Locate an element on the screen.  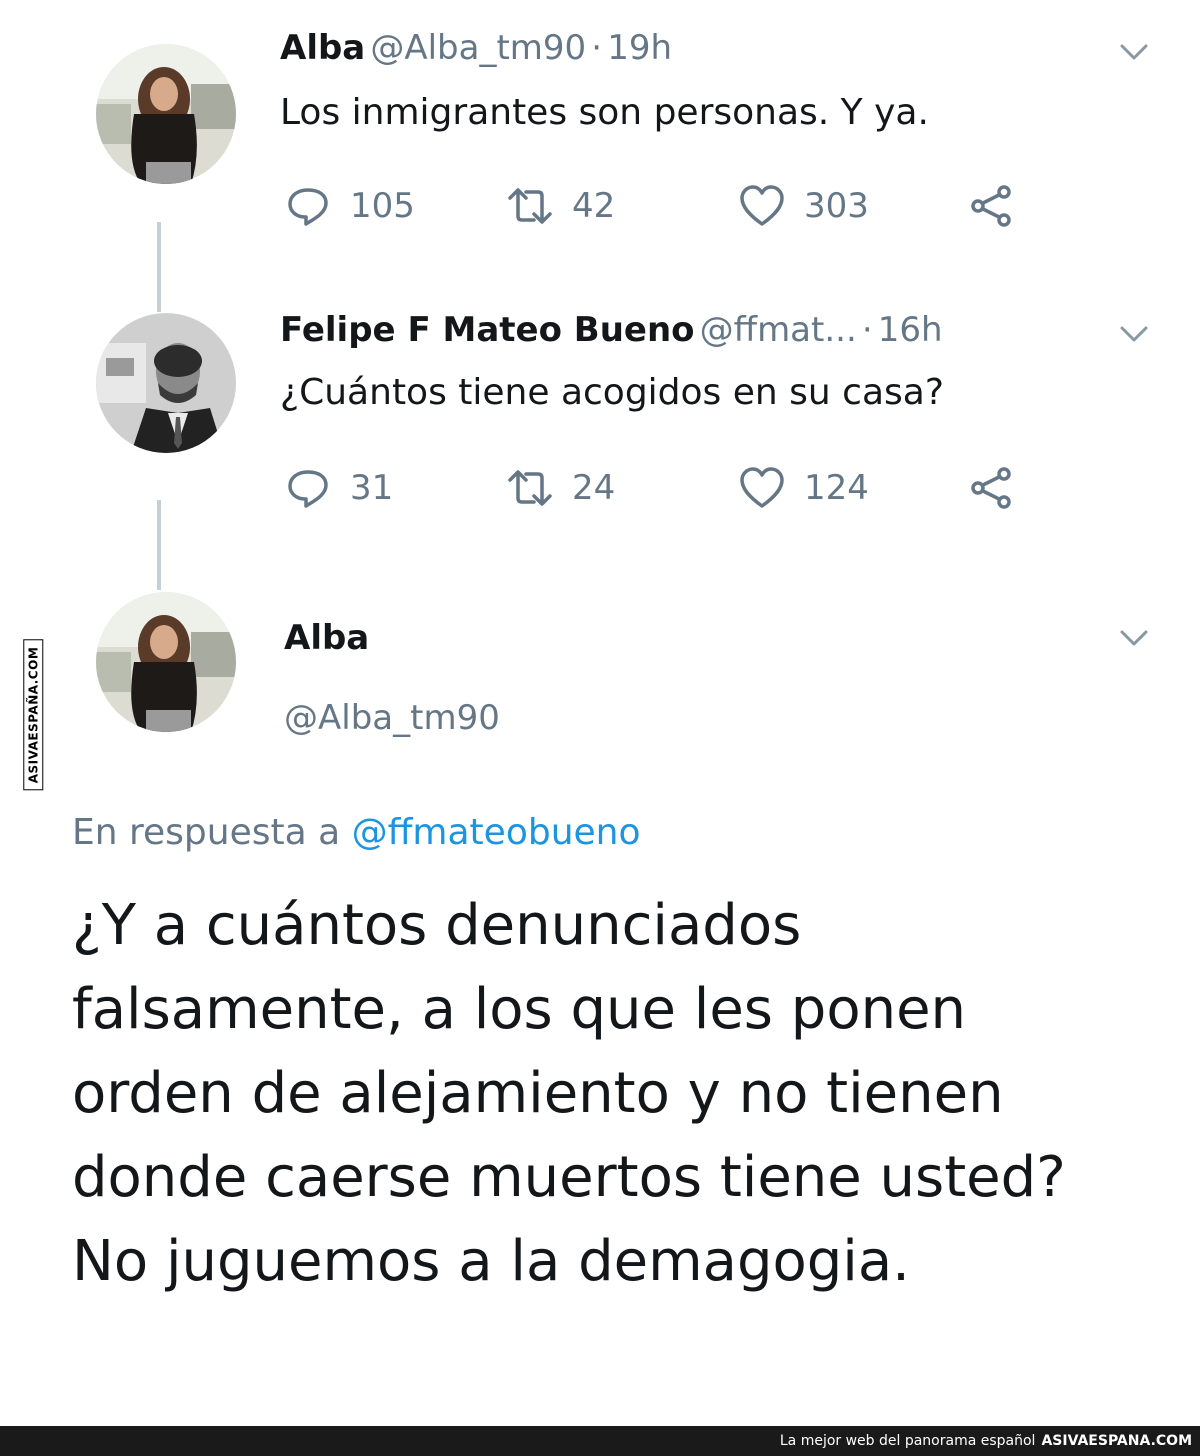
author-name: Felipe F Mateo Bueno is located at coordinates (487, 330).